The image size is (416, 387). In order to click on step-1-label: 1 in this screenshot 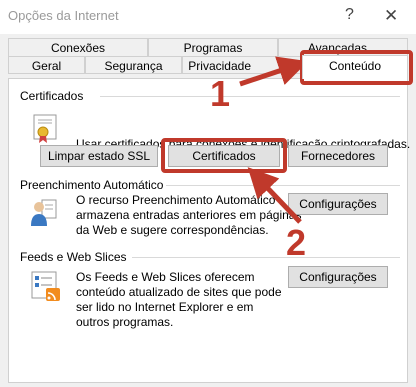, I will do `click(220, 93)`.